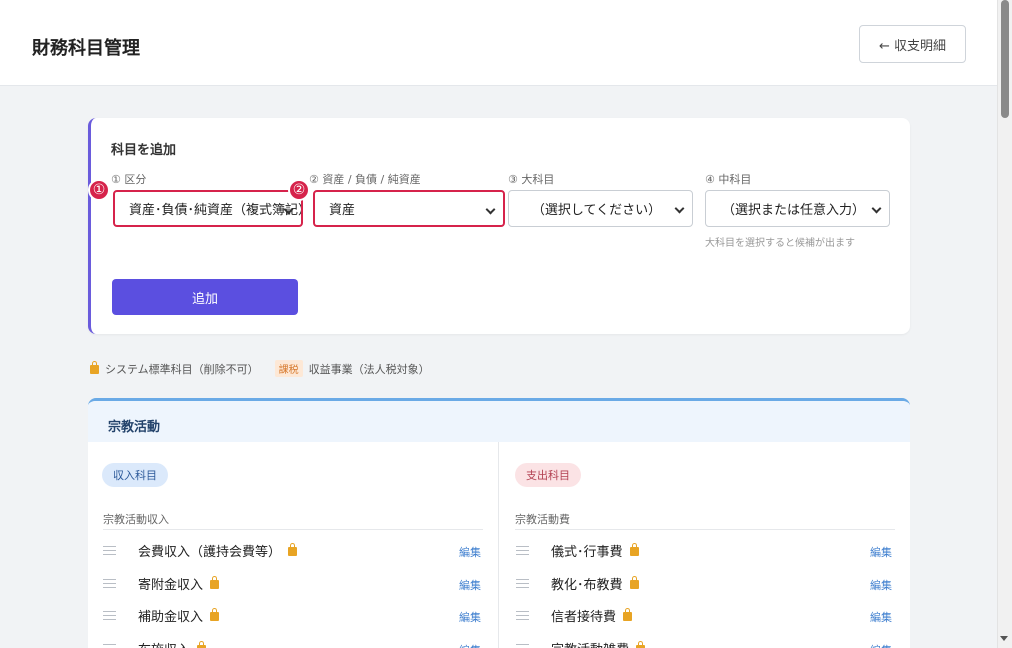 This screenshot has width=1012, height=648. What do you see at coordinates (587, 552) in the screenshot?
I see `subject-name: 儀式･行事費` at bounding box center [587, 552].